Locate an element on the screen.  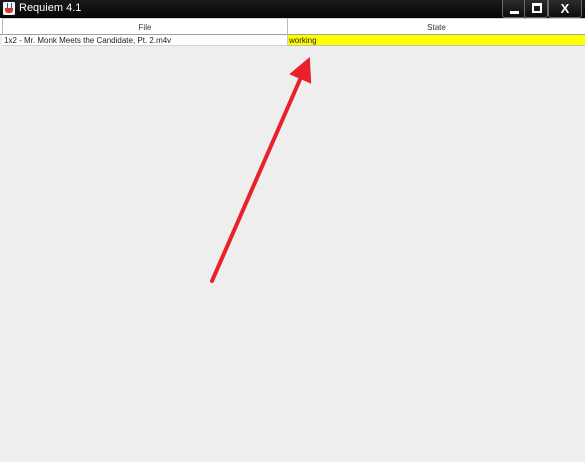
table-header: File State is located at coordinates (292, 26).